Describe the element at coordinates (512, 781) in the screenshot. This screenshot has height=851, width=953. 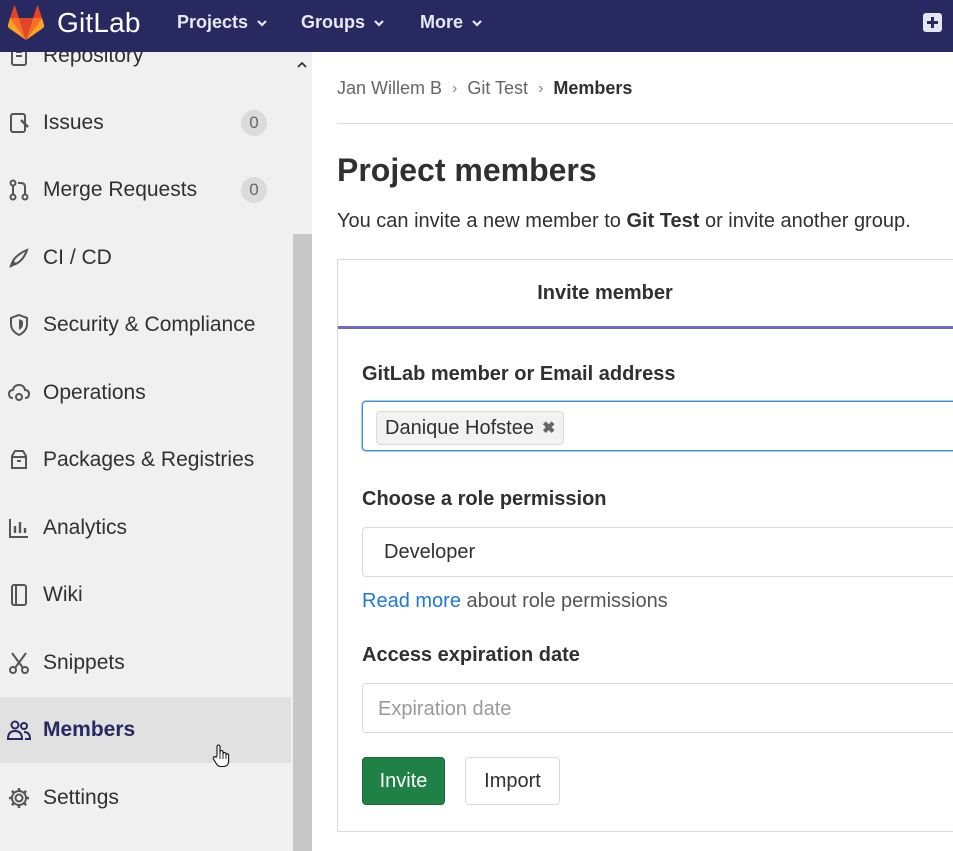
I see `import-button: Import` at that location.